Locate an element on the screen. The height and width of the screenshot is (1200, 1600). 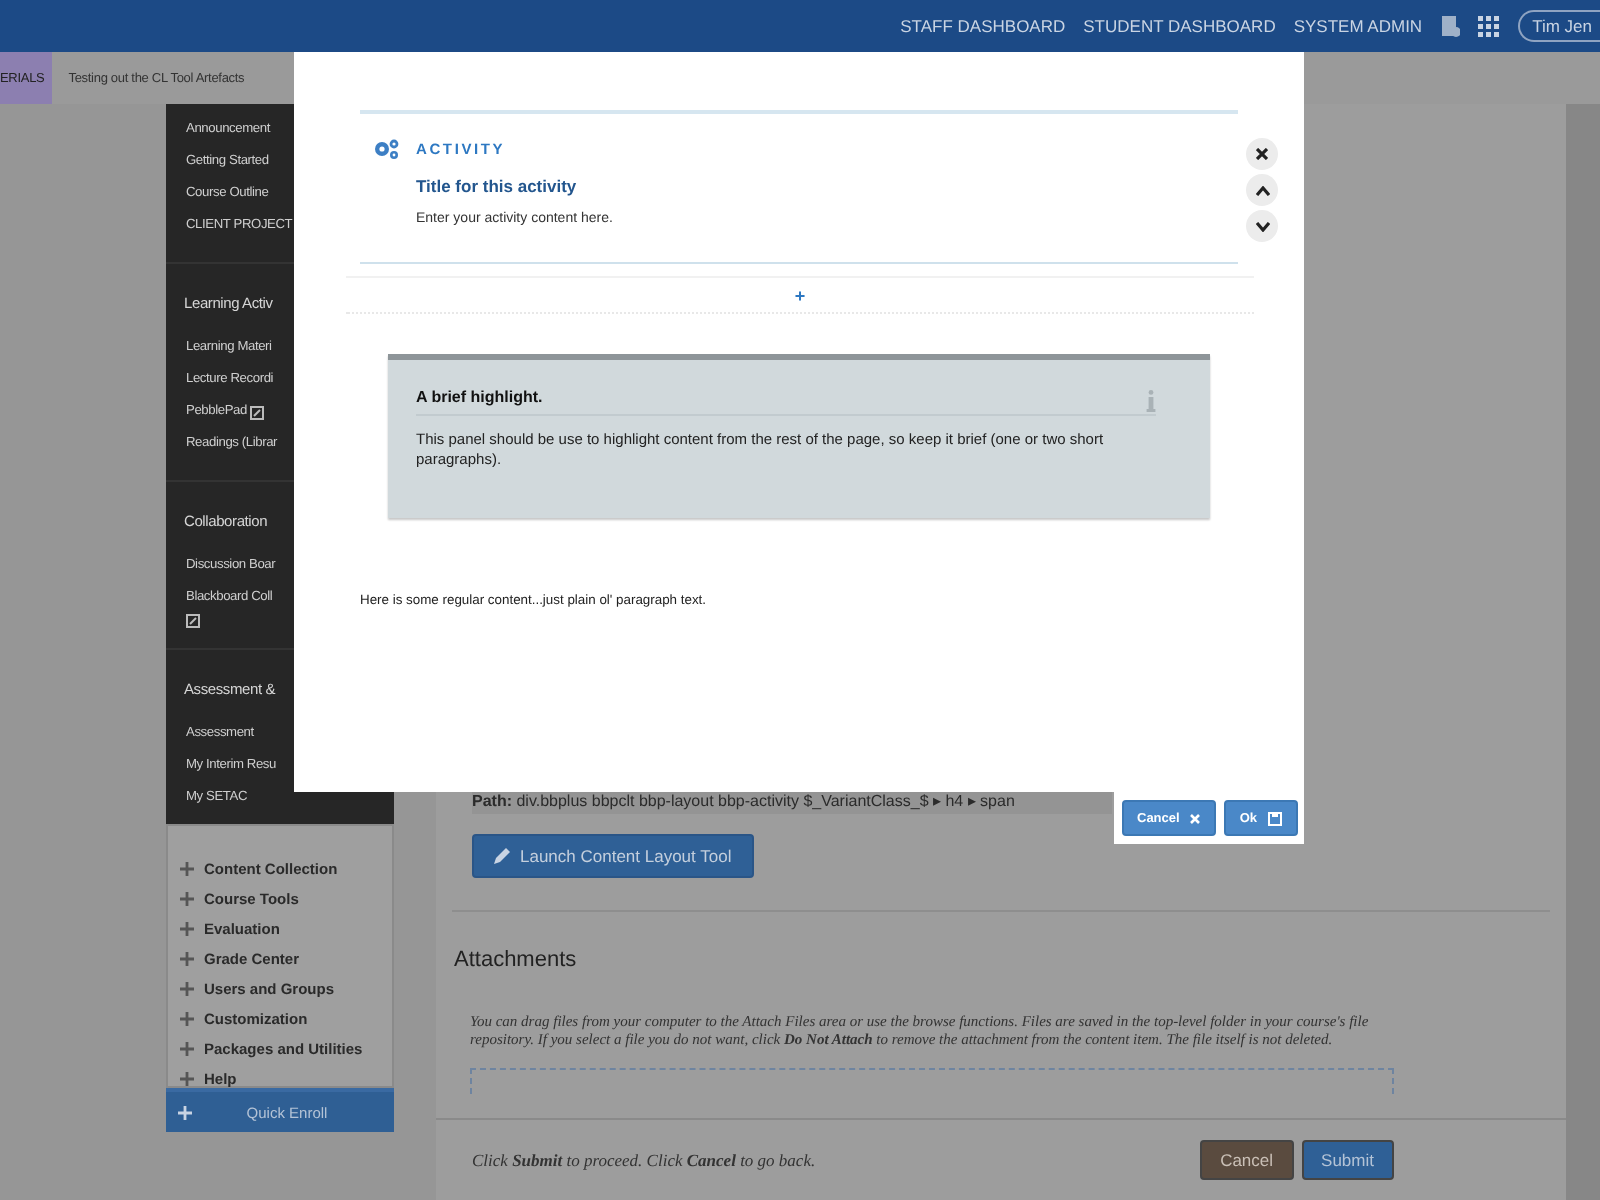
save-icon is located at coordinates (1274, 818).